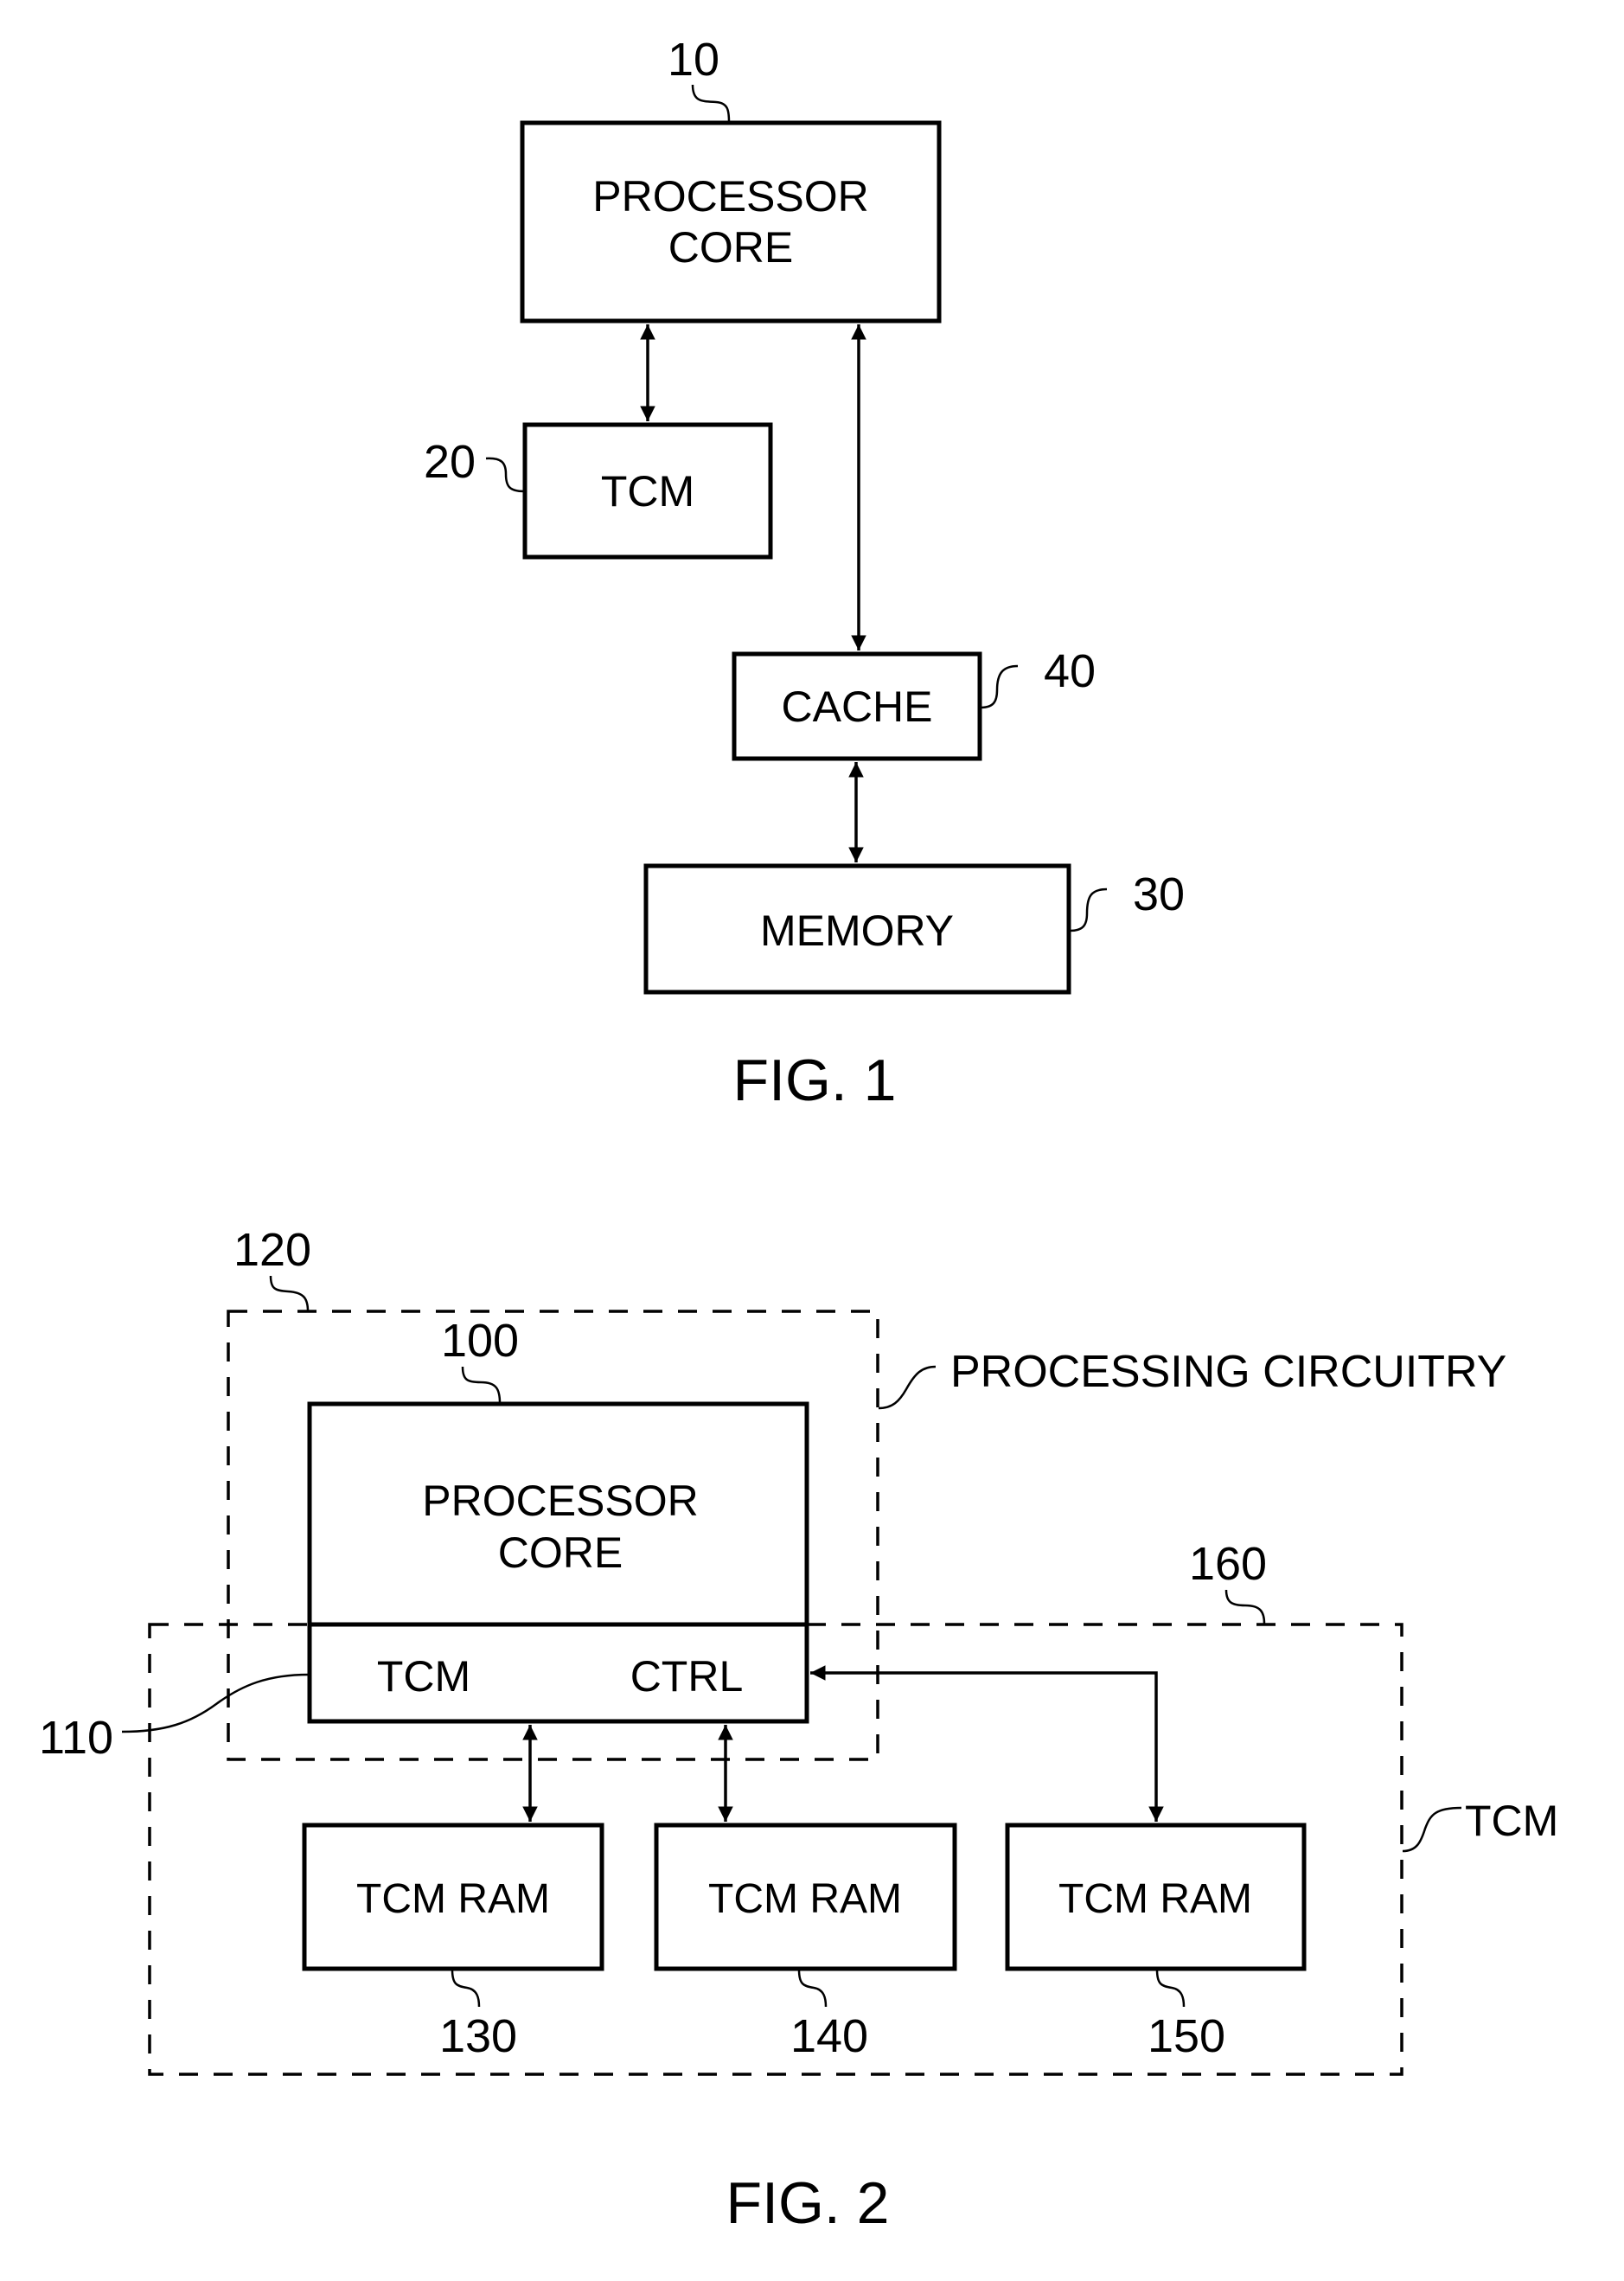  I want to click on fig1-cache-block: CACHE, so click(857, 706).